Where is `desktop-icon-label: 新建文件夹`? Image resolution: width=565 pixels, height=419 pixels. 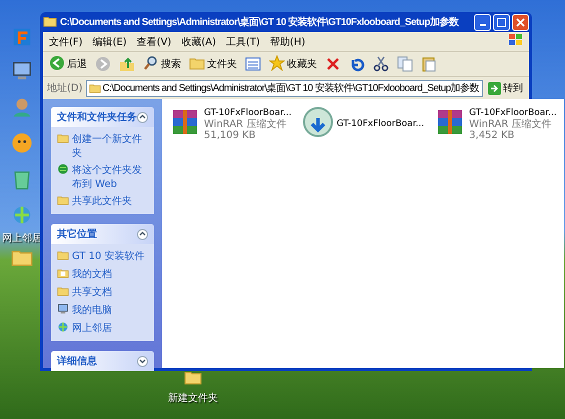 desktop-icon-label: 新建文件夹 is located at coordinates (193, 398).